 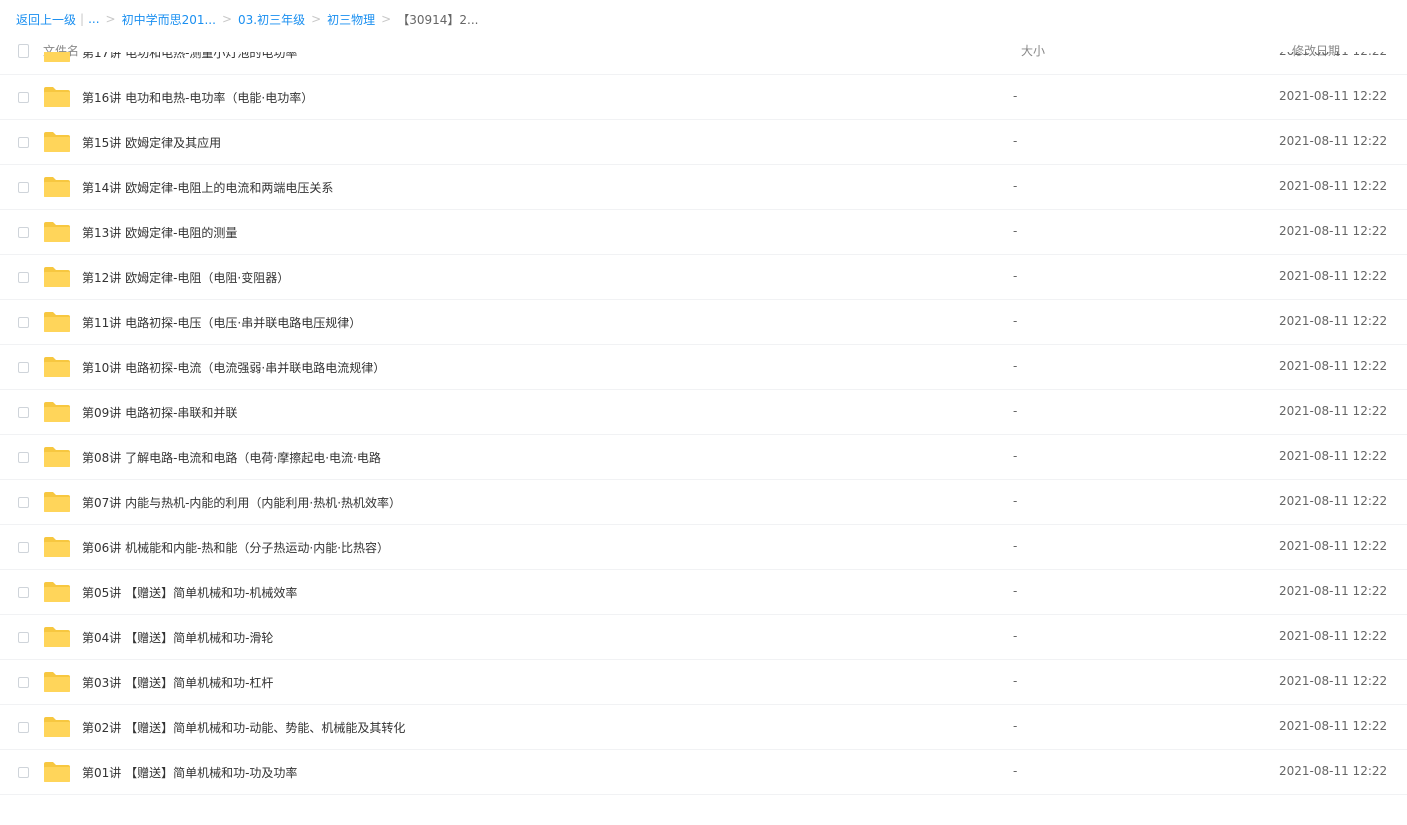 I want to click on file-name: 第09讲 电路初探-串联和并联, so click(x=159, y=412).